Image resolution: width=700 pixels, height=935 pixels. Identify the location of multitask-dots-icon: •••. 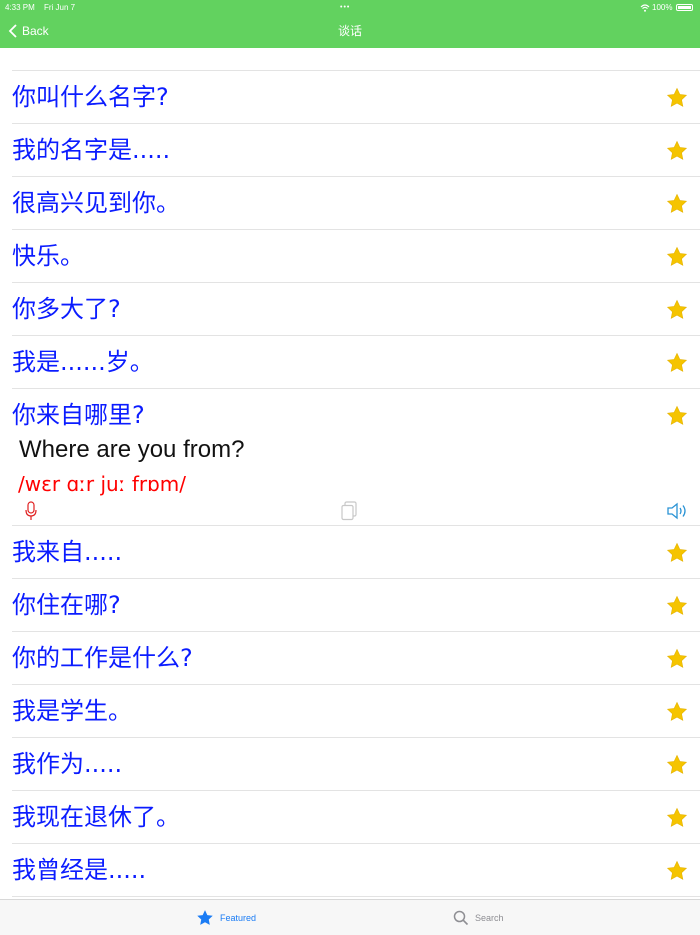
(345, 8).